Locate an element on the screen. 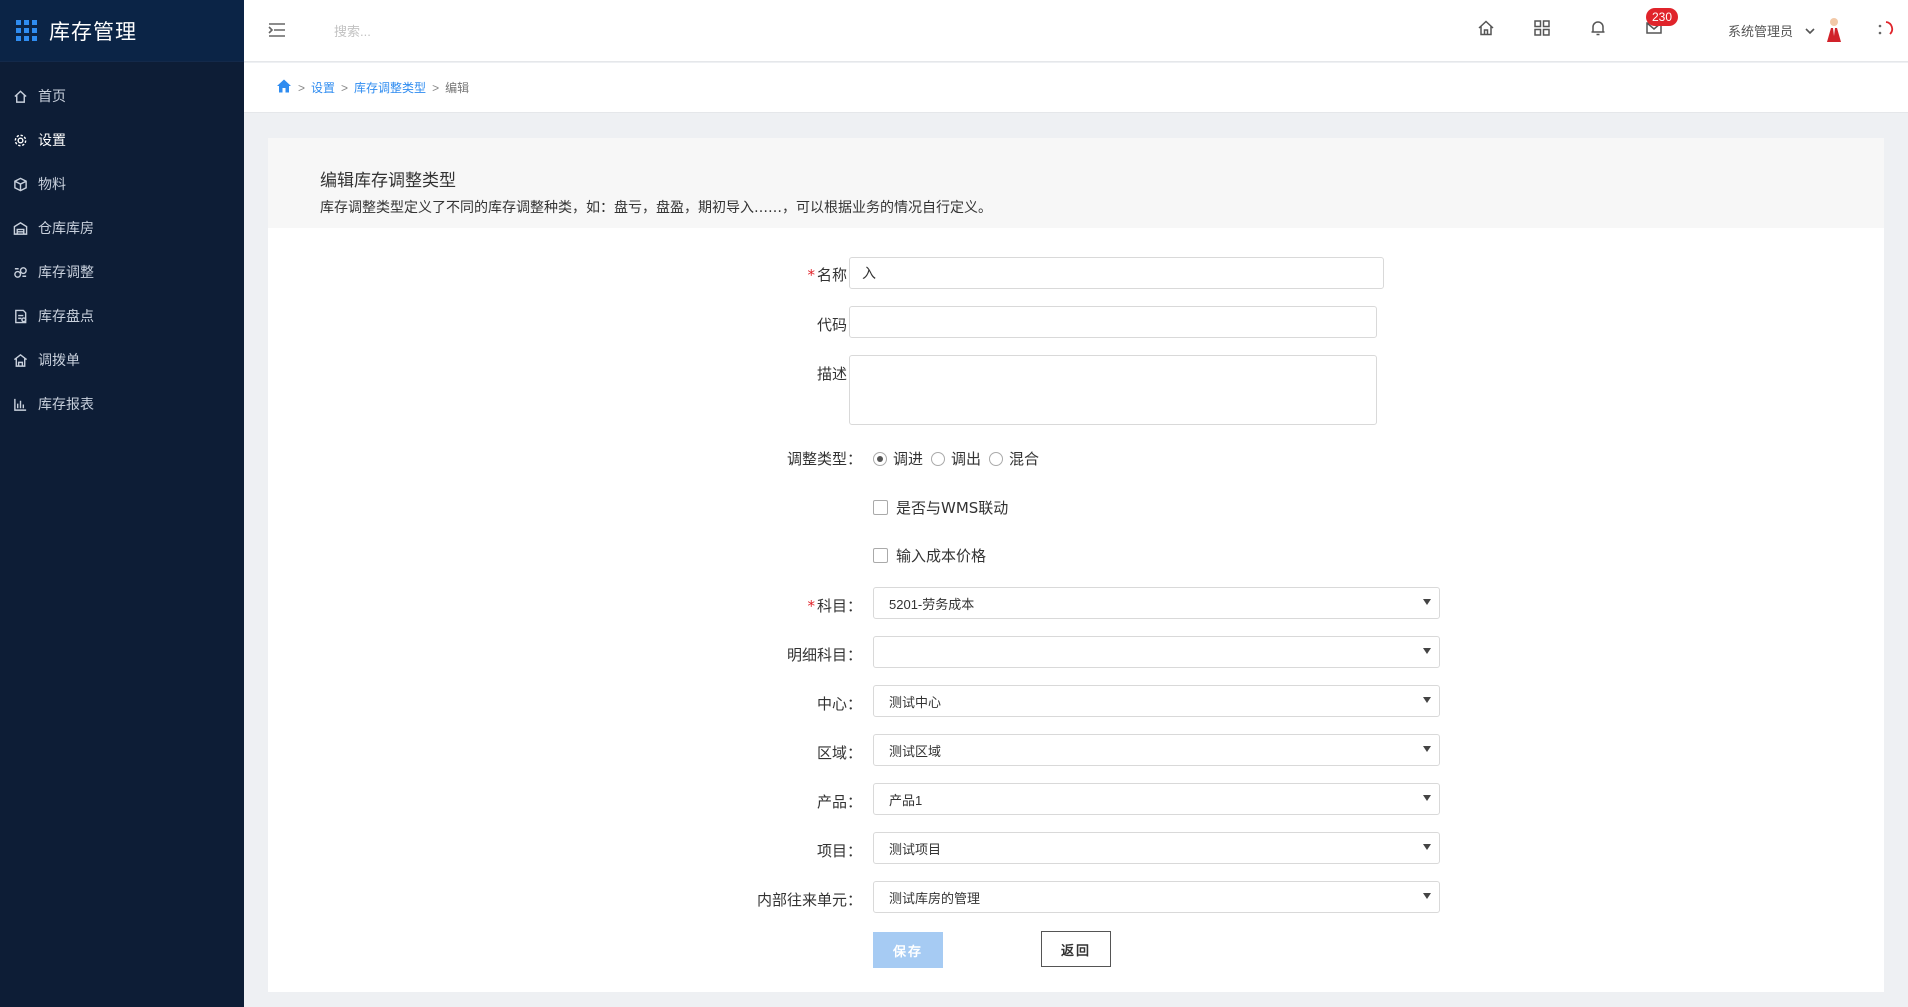 This screenshot has width=1908, height=1007. account-label: * 科目： is located at coordinates (834, 606).